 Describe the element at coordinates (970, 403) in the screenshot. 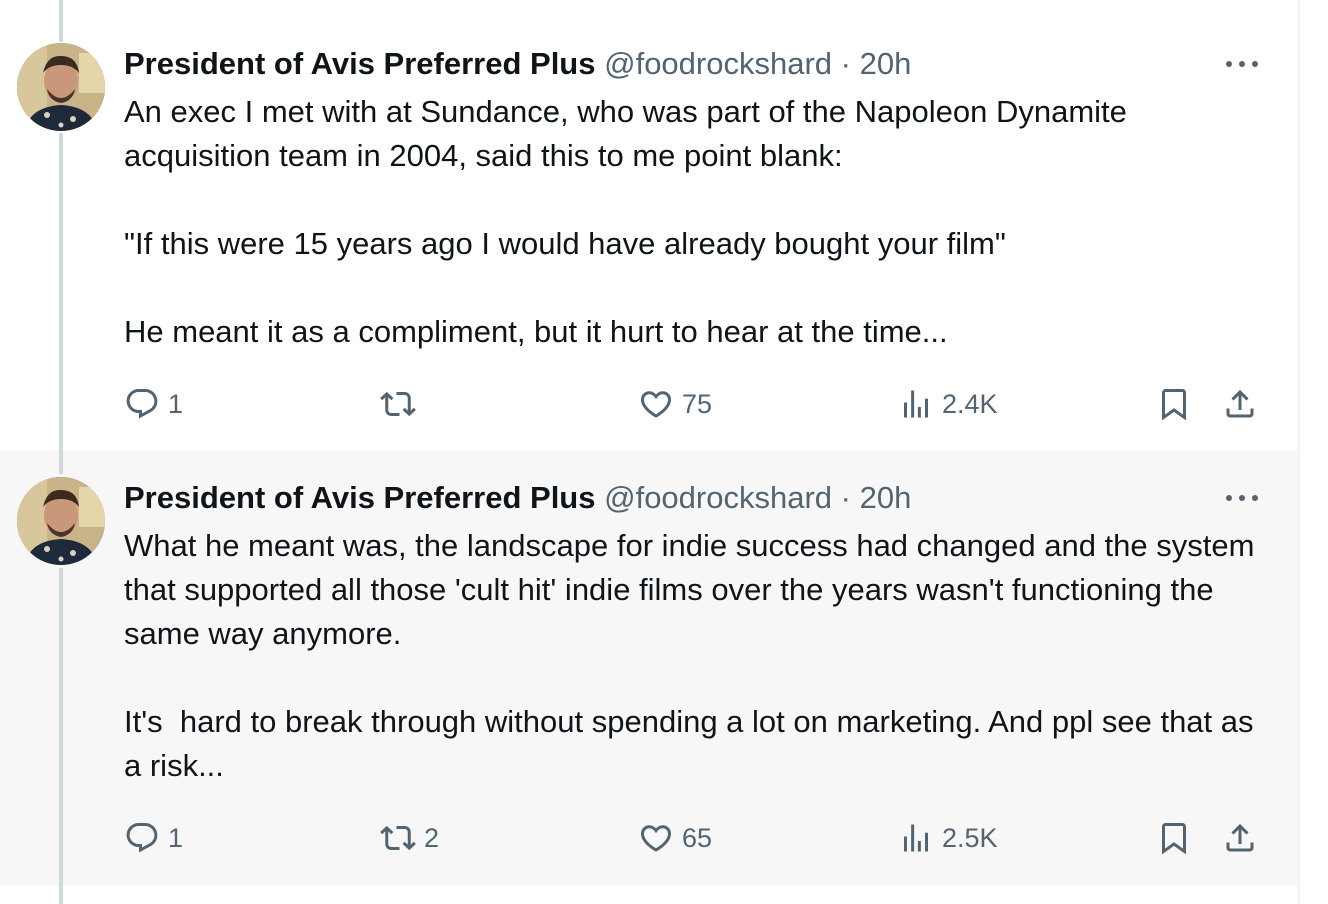

I see `views-count: 2.4K` at that location.